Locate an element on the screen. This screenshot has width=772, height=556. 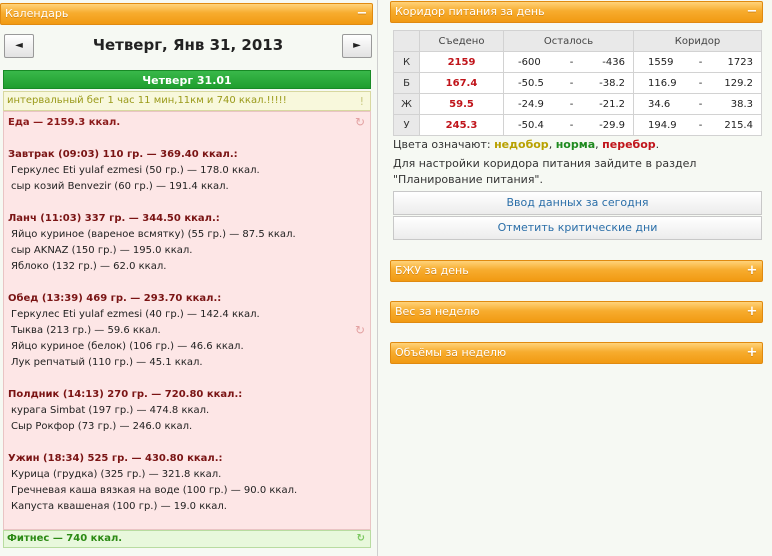
fitness-text: Фитнес — 740 ккал. is located at coordinates (65, 538).